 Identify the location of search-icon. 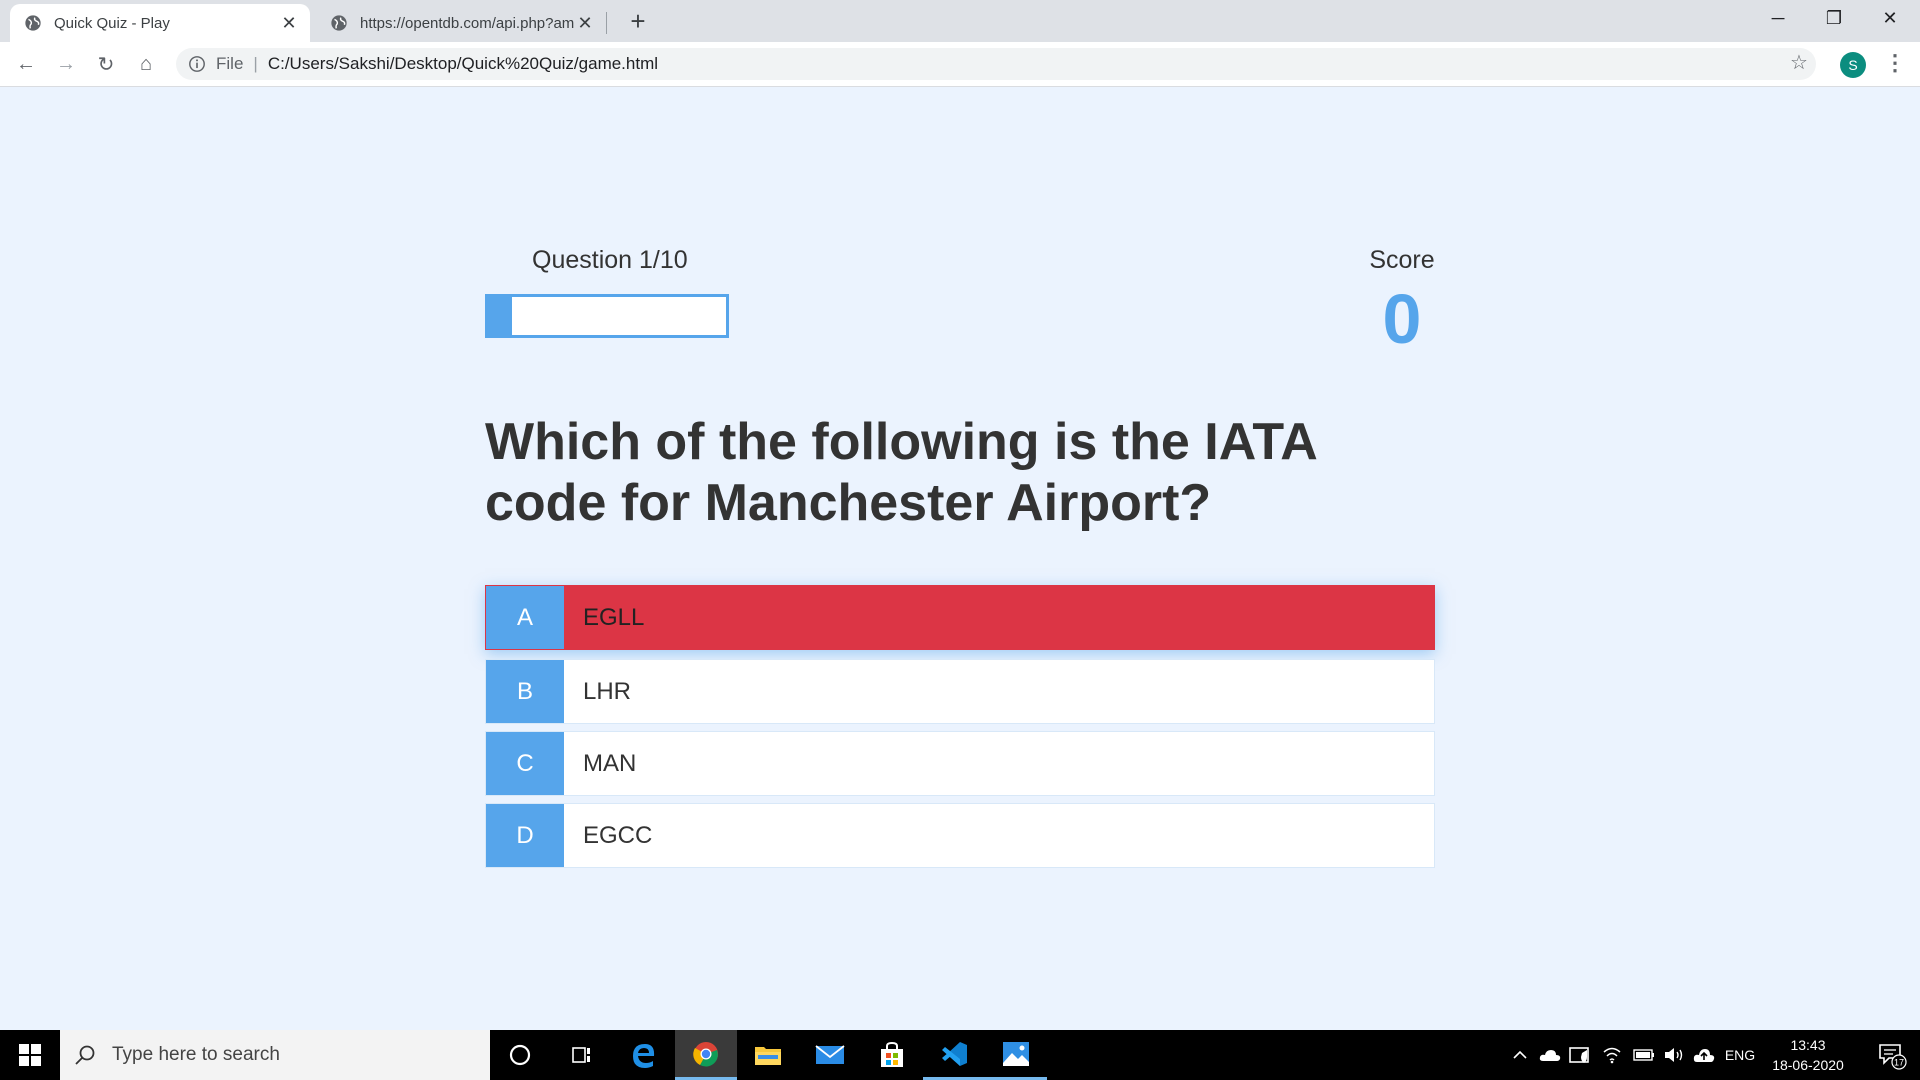
(85, 1055).